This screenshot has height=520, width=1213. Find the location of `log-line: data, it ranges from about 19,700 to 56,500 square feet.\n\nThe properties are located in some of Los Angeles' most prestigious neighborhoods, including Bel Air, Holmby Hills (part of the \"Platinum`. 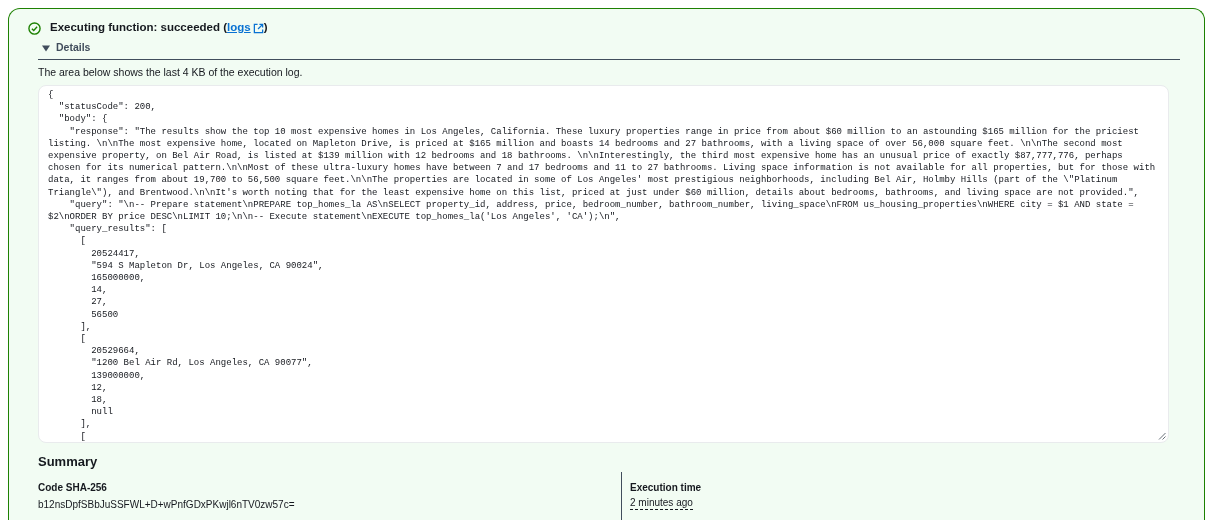

log-line: data, it ranges from about 19,700 to 56,500 square feet.\n\nThe properties are located in some of Los Angeles' most prestigious neighborhoods, including Bel Air, Holmby Hills (part of the \"Platinum is located at coordinates (583, 180).